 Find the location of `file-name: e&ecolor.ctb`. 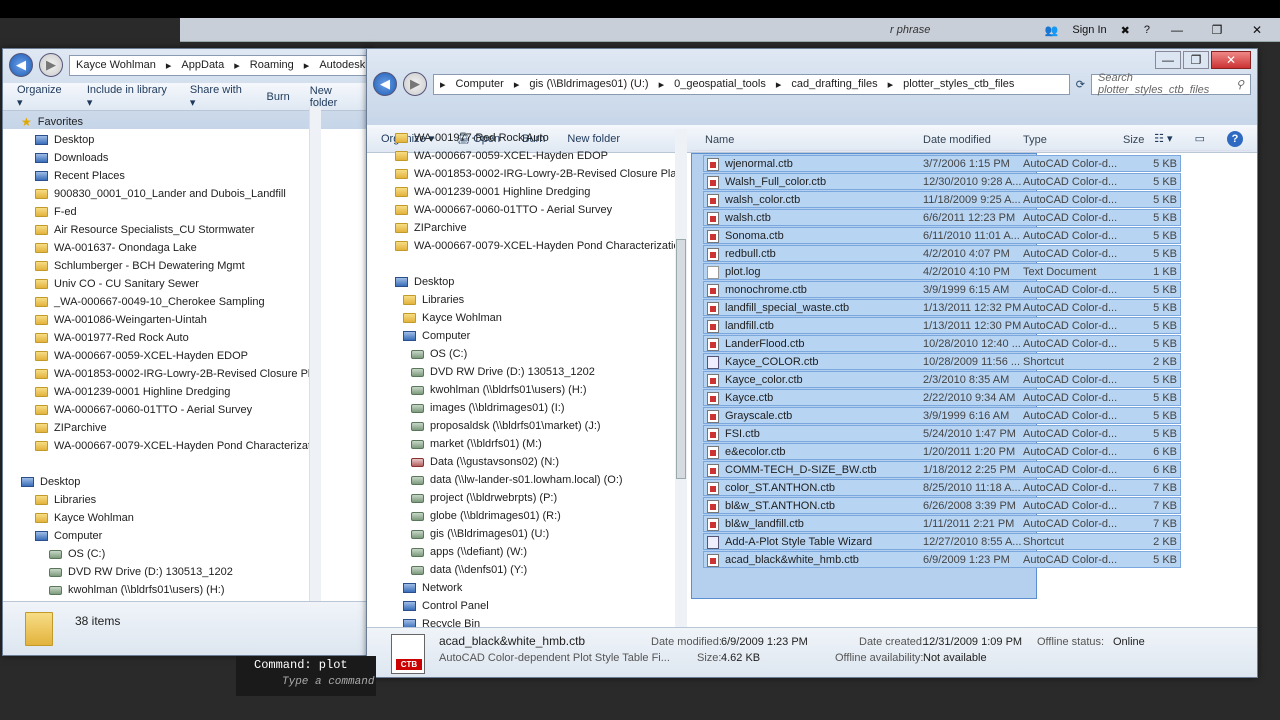

file-name: e&ecolor.ctb is located at coordinates (746, 452).